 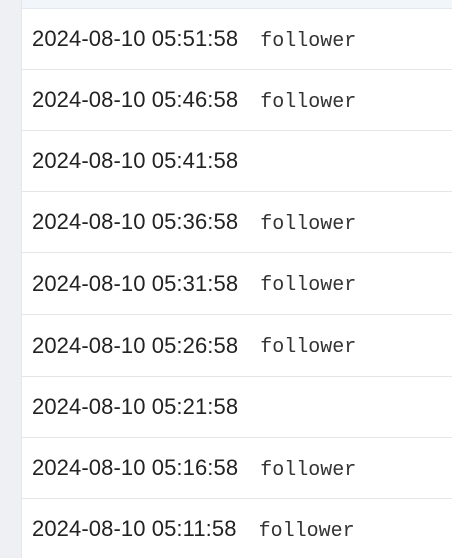 I want to click on list-item: 2024-08-10 05:26:58 follower, so click(x=237, y=346).